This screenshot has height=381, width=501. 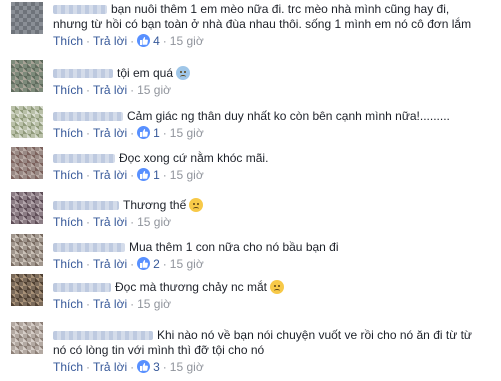 I want to click on cold-sweat-emoji, so click(x=183, y=73).